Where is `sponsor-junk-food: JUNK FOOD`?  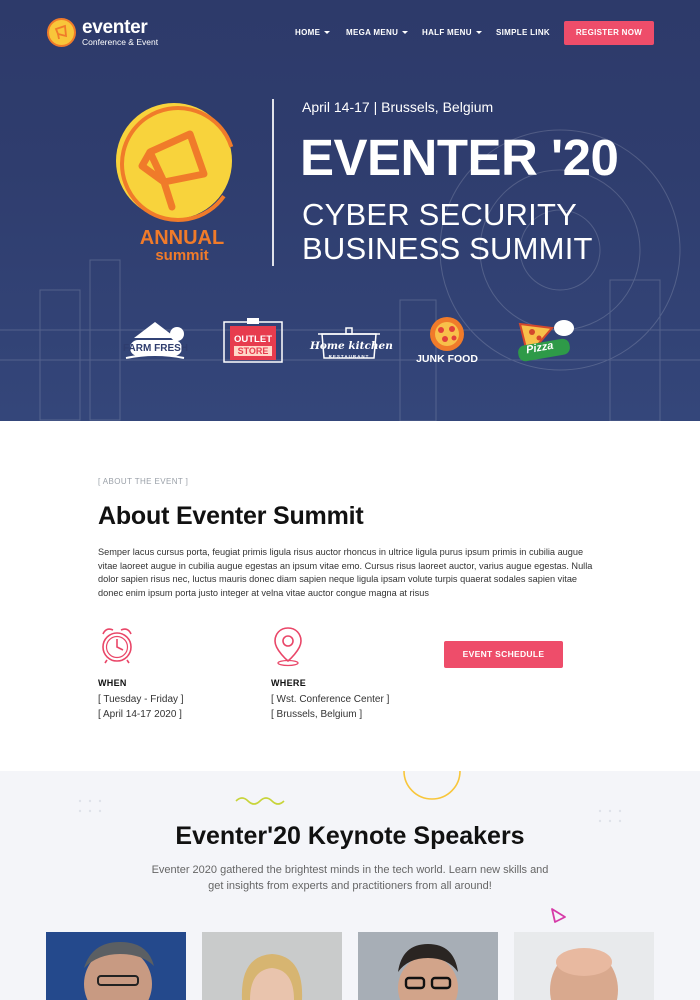
sponsor-junk-food: JUNK FOOD is located at coordinates (447, 342).